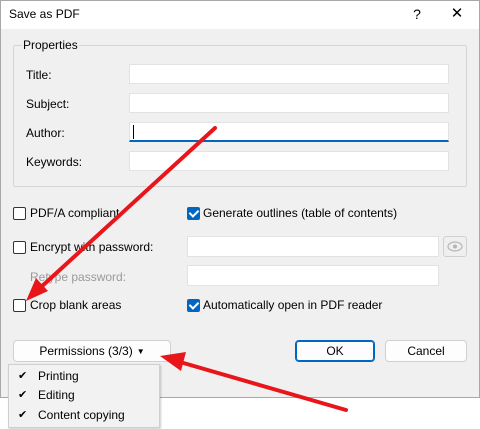 The image size is (480, 429). I want to click on crop-blank-checkbox, so click(19, 305).